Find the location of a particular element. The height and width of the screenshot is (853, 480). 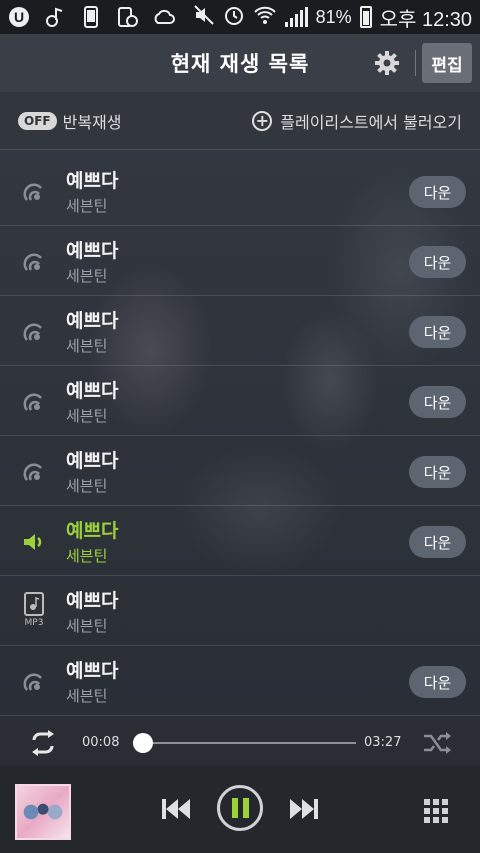

music-note-icon is located at coordinates (55, 17).